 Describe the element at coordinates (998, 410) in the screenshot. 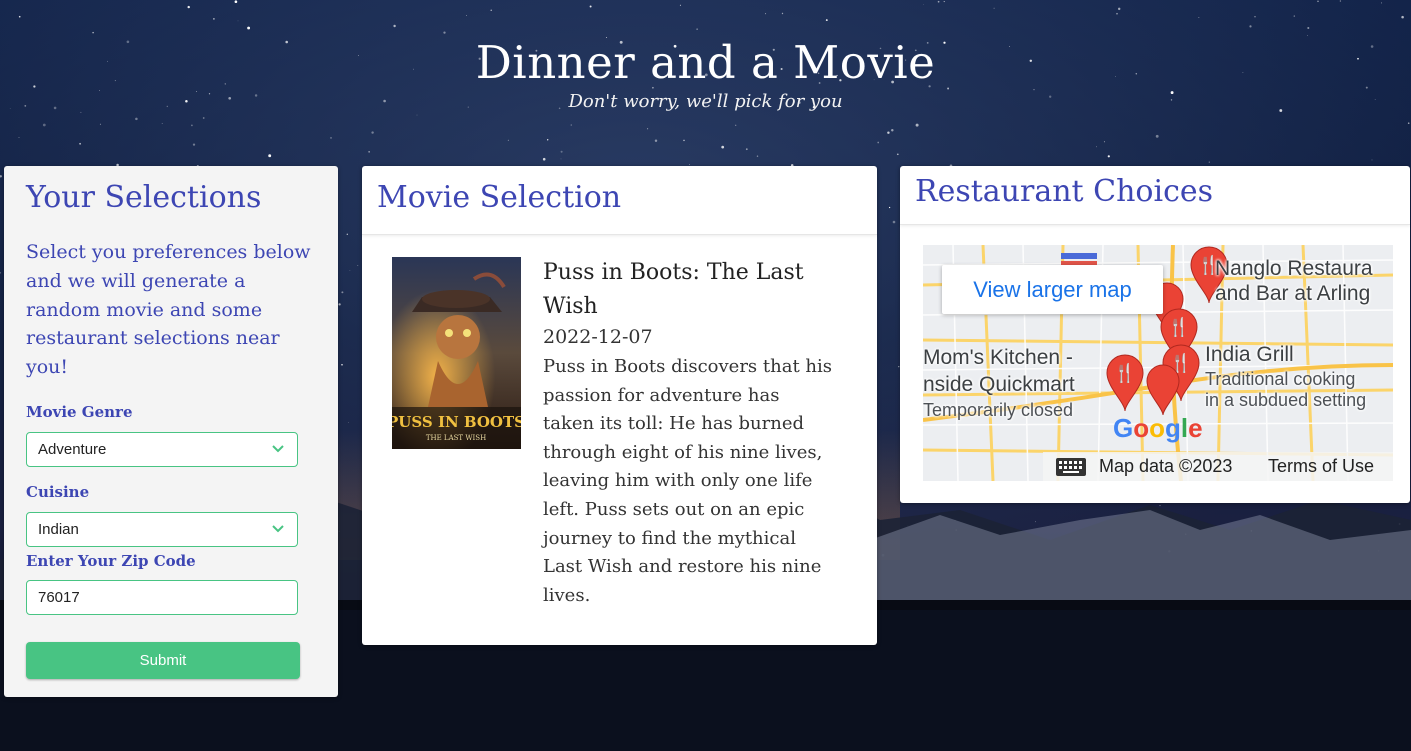

I see `map-place-status: Temporarily closed` at that location.